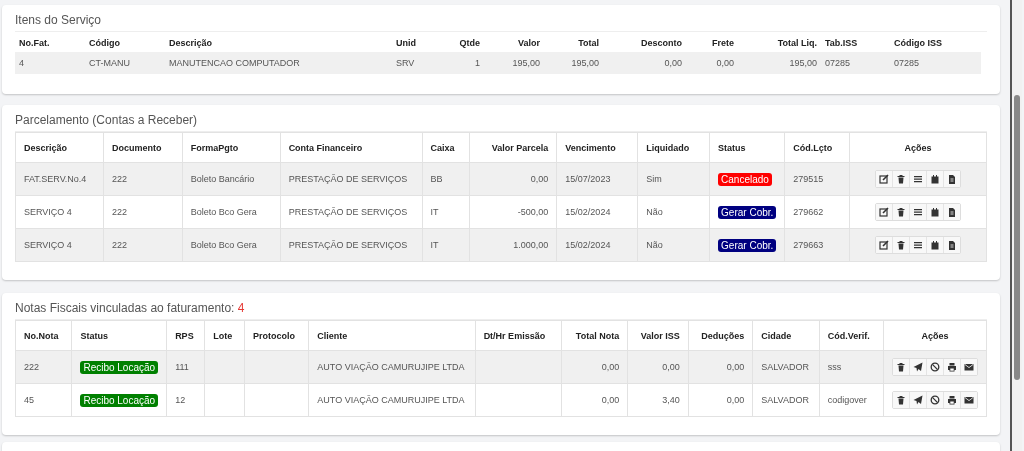 This screenshot has height=451, width=1024. I want to click on section-title: Notas Fiscais vinculadas ao faturamento:, so click(125, 308).